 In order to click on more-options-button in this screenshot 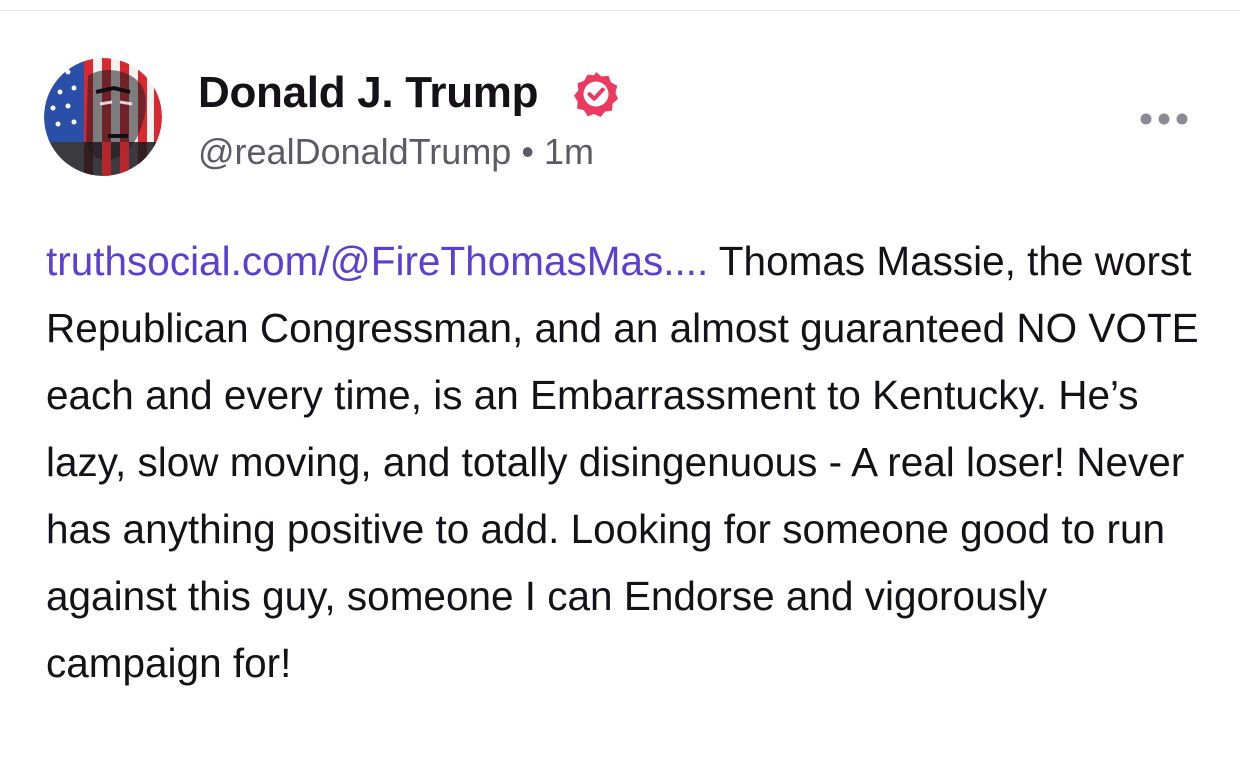, I will do `click(1164, 119)`.